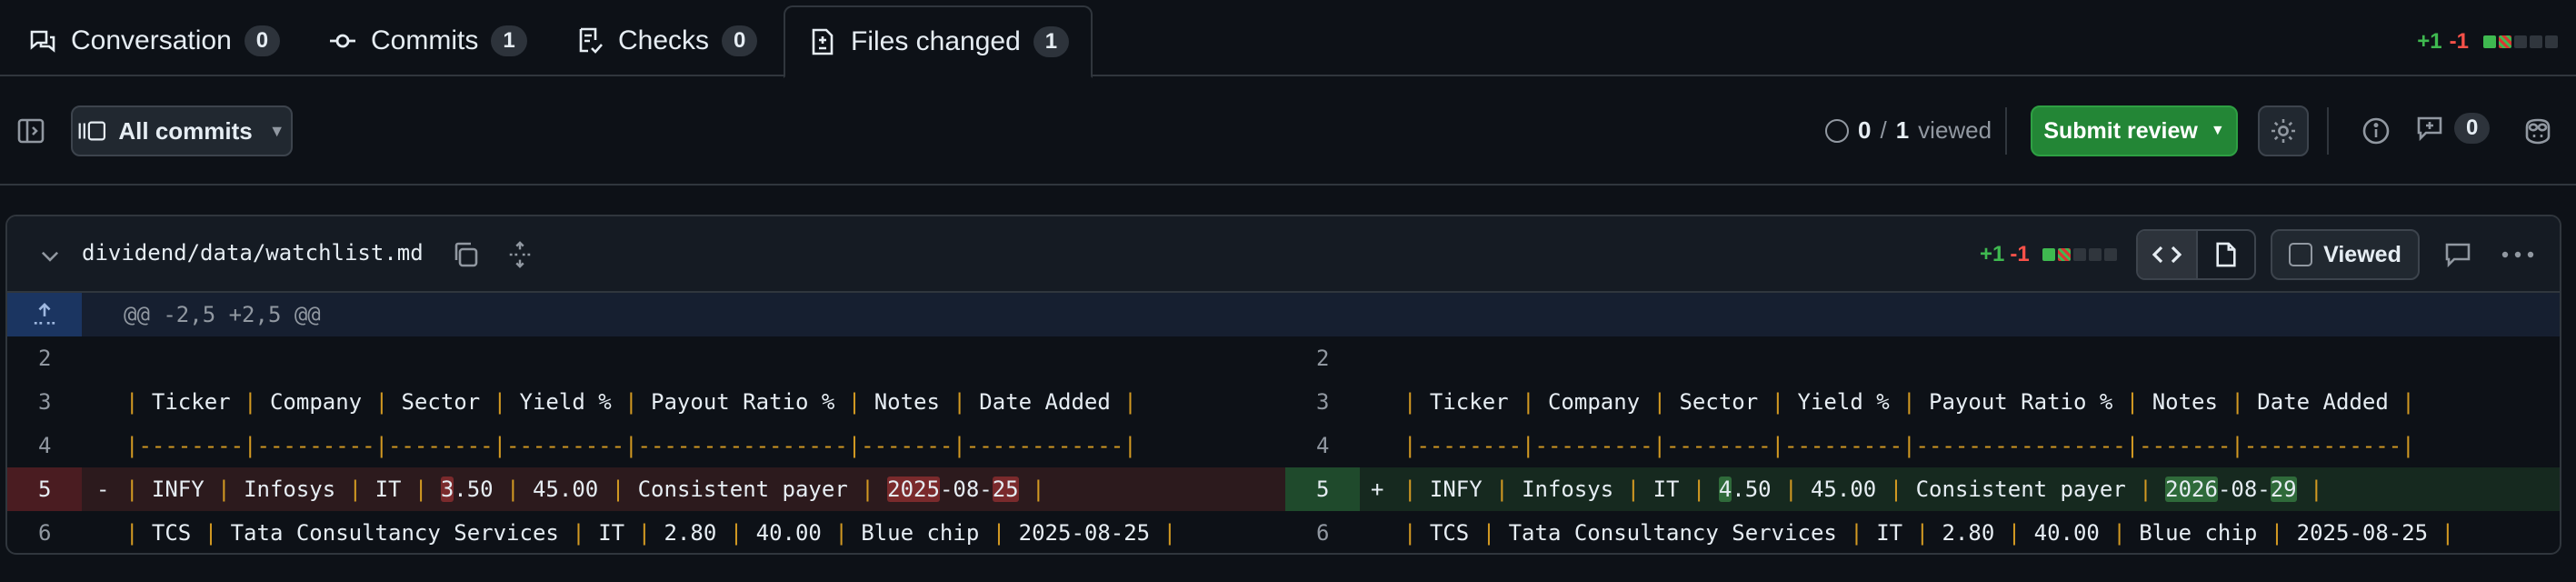  I want to click on collapse-file-button, so click(50, 256).